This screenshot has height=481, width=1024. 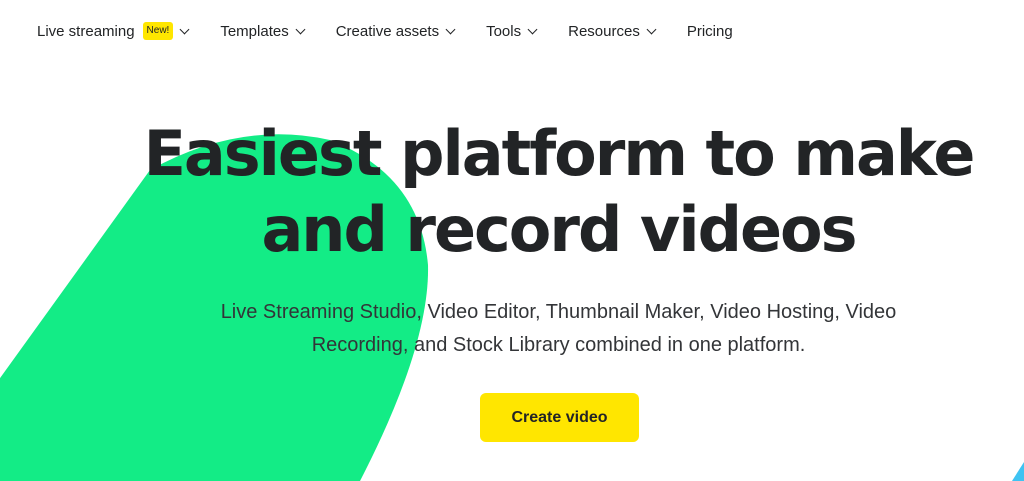 What do you see at coordinates (604, 31) in the screenshot?
I see `nav-item-label: Resources` at bounding box center [604, 31].